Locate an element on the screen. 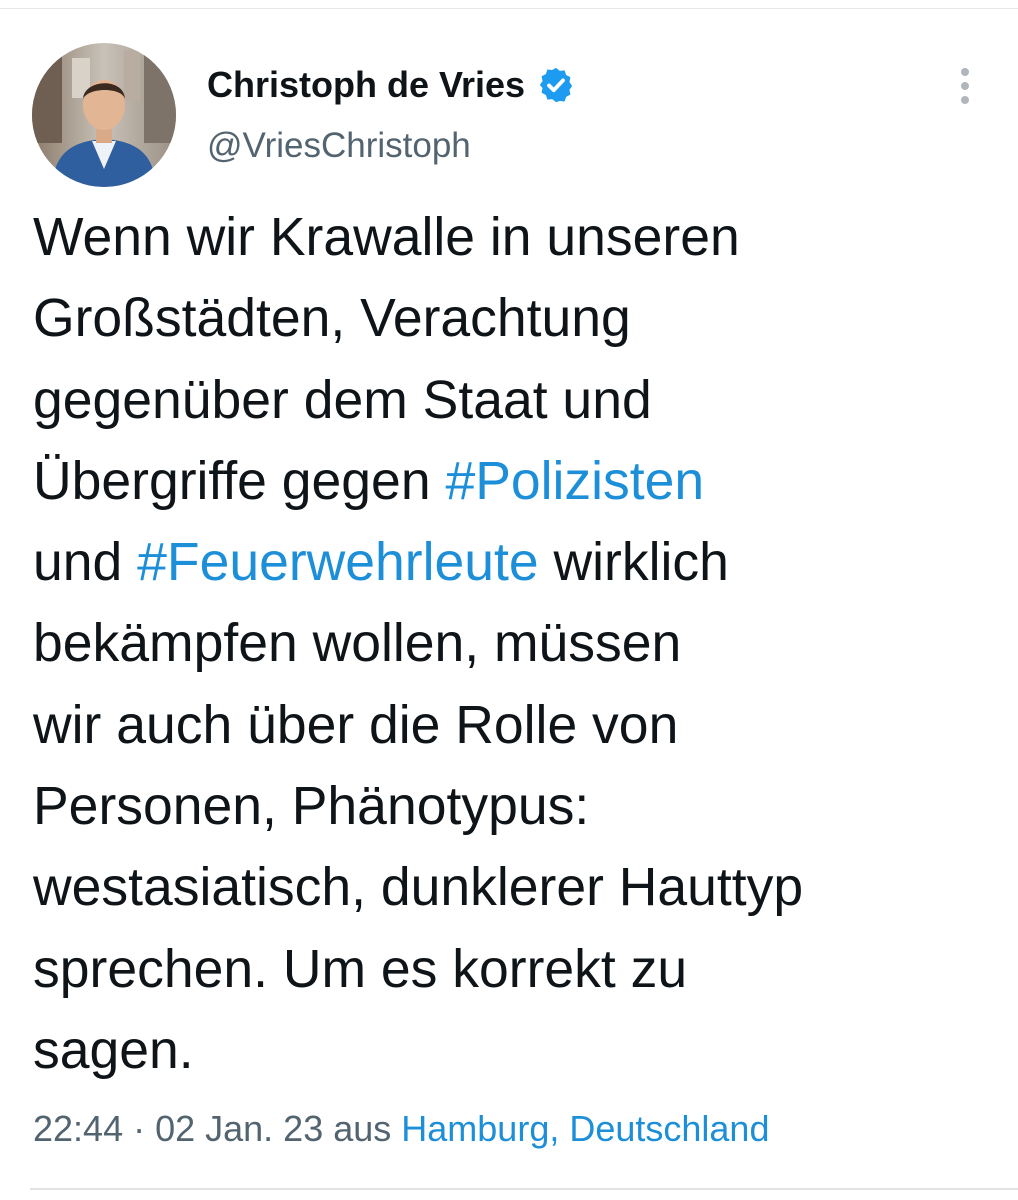 The image size is (1018, 1200). tweet-line: wir auch über die Rolle von is located at coordinates (518, 725).